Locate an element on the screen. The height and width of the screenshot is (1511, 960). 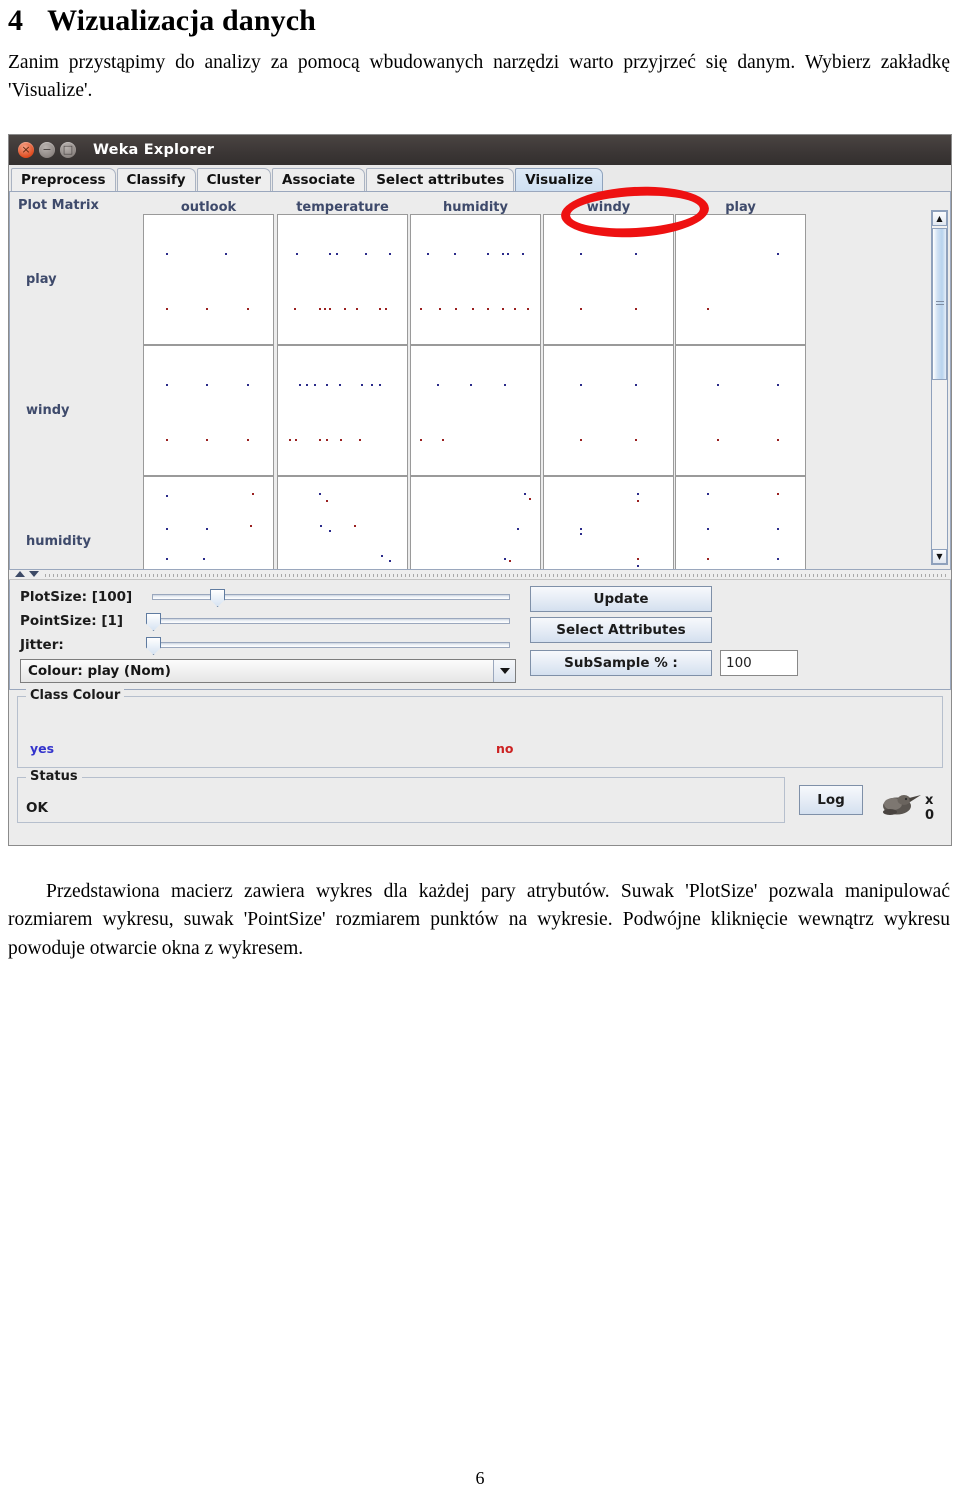
plotsize-slider-knob is located at coordinates (218, 598).